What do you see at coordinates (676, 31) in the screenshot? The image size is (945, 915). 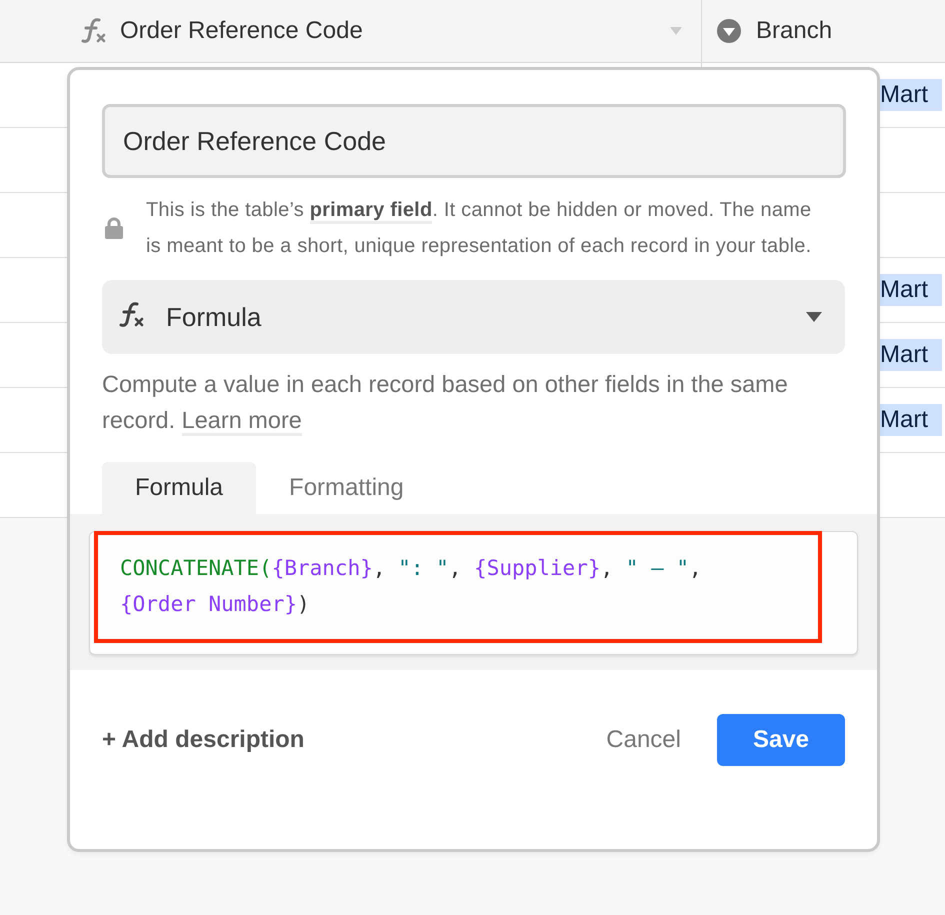 I see `caret-icon` at bounding box center [676, 31].